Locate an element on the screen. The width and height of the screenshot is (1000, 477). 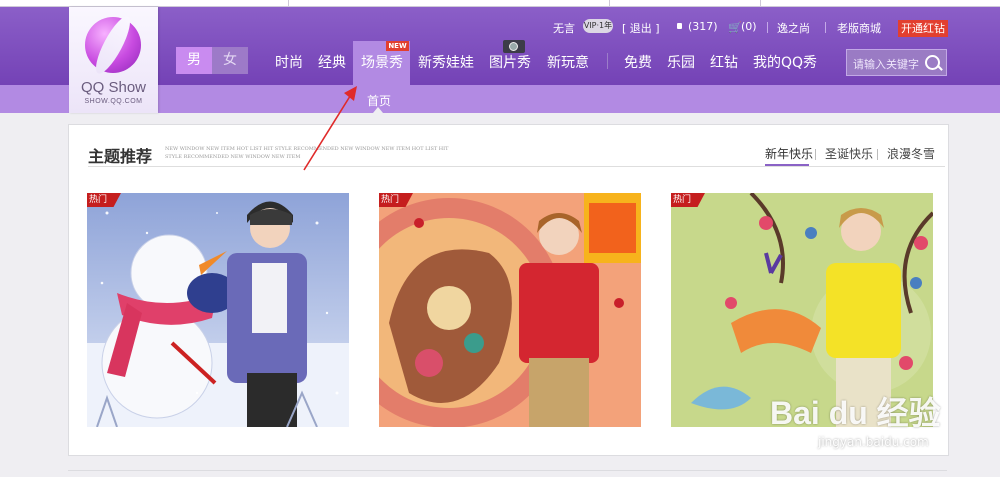
tab-winter-snow: 浪漫冬雪 is located at coordinates (911, 153).